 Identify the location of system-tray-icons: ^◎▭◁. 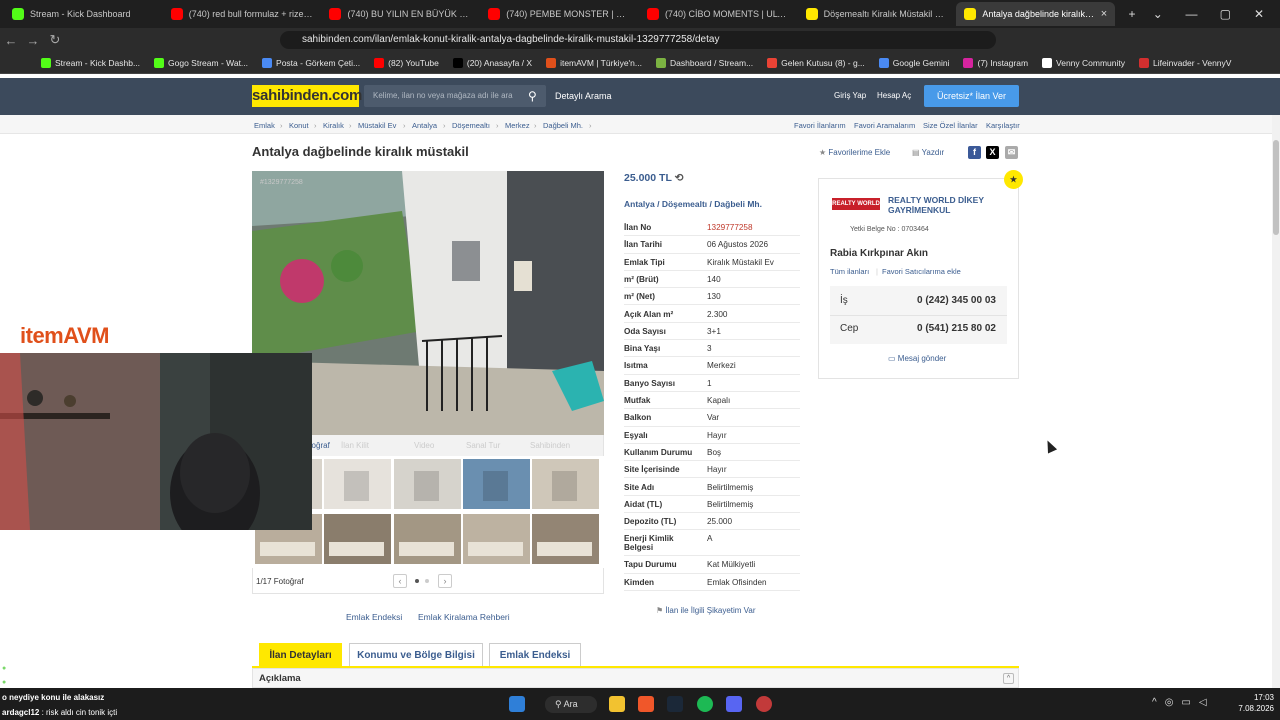
(1183, 702).